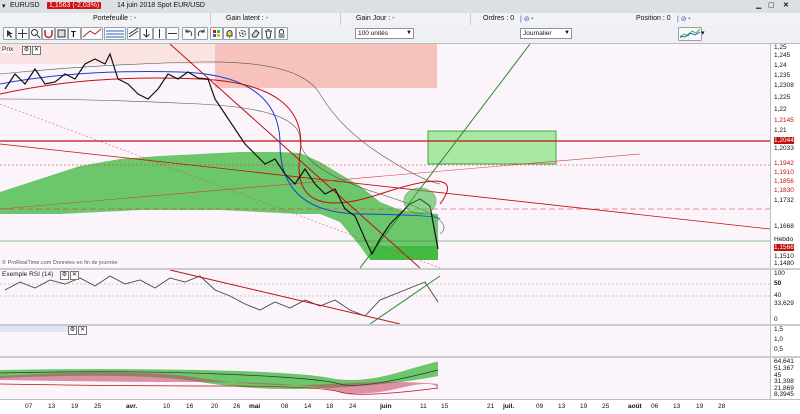 Image resolution: width=800 pixels, height=414 pixels. Describe the element at coordinates (330, 406) in the screenshot. I see `date-label: 18` at that location.